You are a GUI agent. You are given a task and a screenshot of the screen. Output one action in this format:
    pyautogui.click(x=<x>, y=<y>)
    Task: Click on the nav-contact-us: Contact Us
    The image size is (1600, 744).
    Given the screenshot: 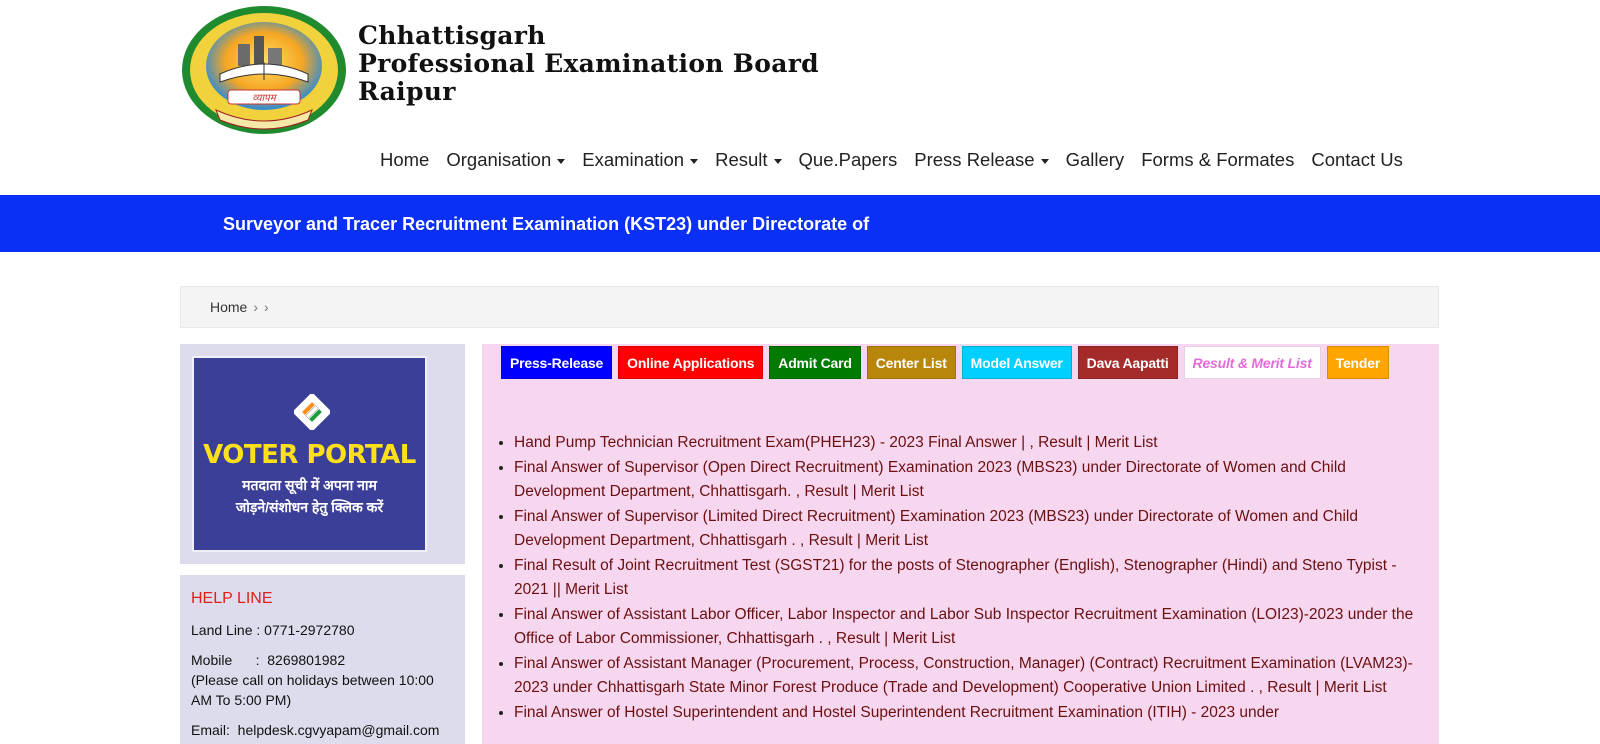 What is the action you would take?
    pyautogui.click(x=1357, y=160)
    